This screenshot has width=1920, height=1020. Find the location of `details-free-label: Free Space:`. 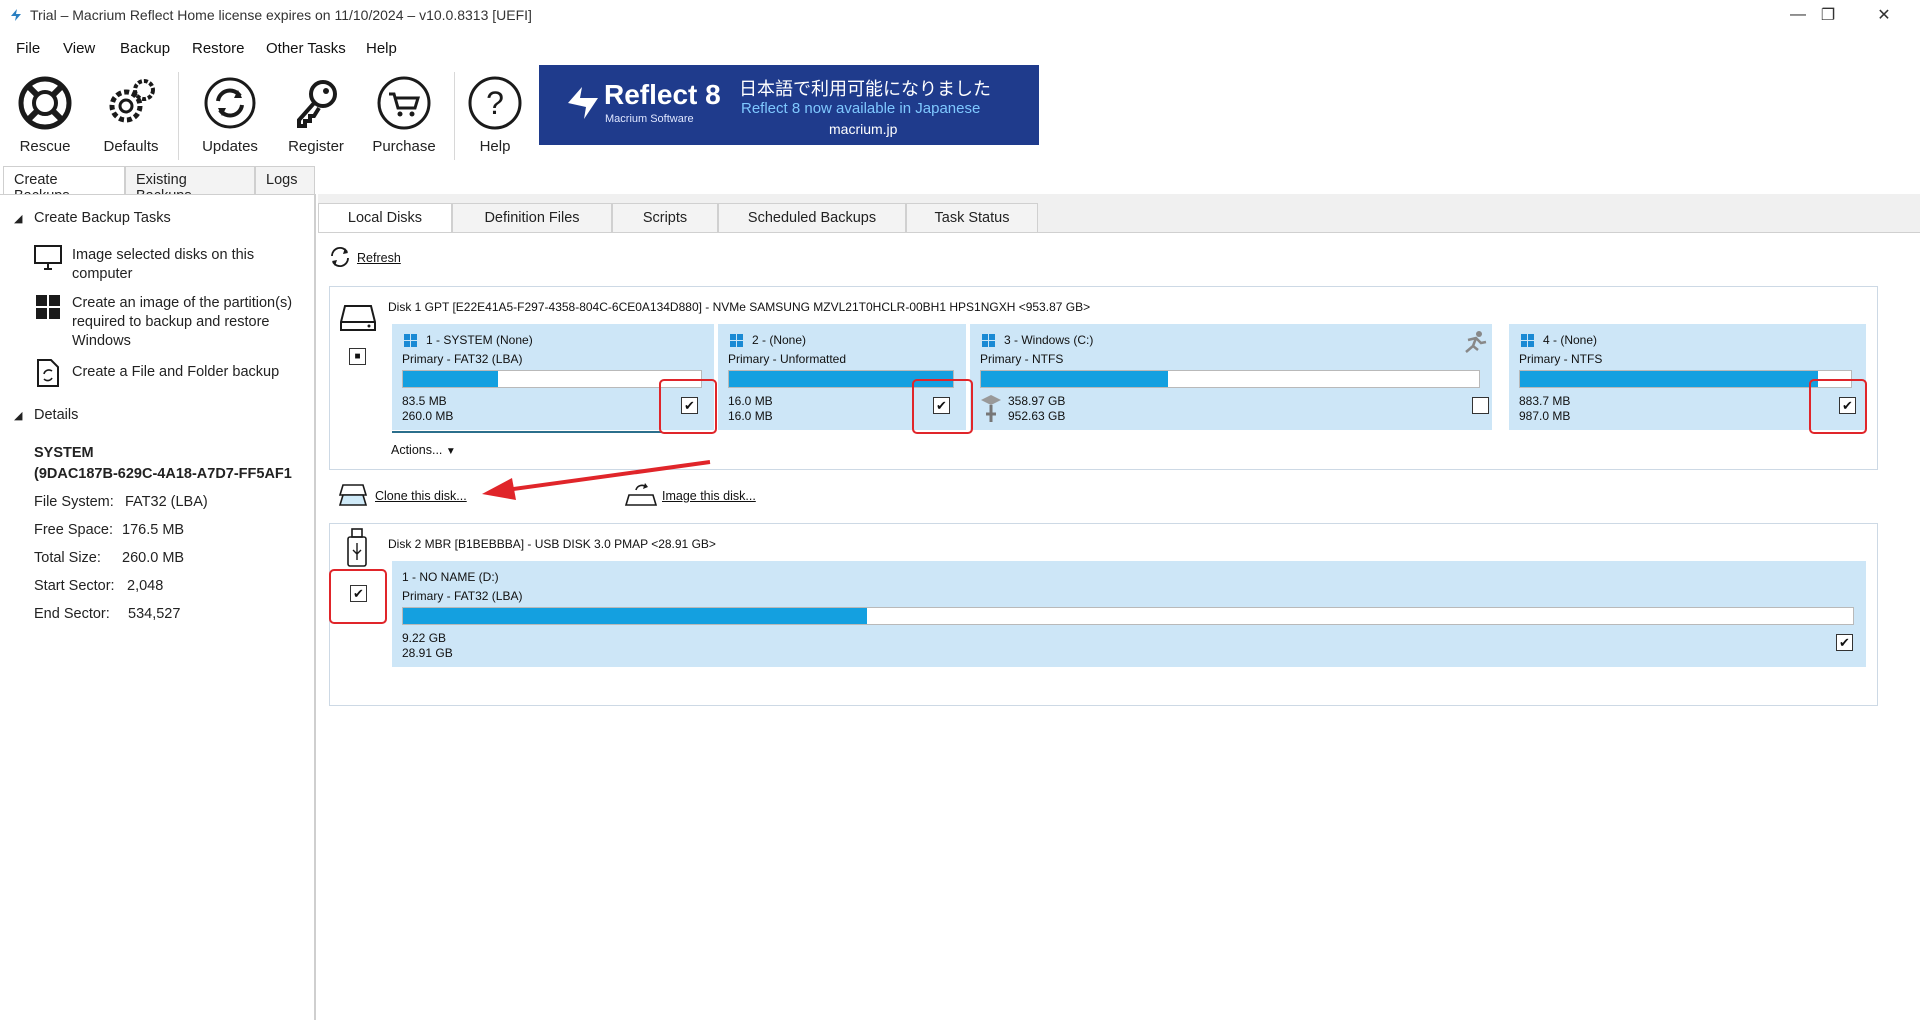

details-free-label: Free Space: is located at coordinates (73, 530).